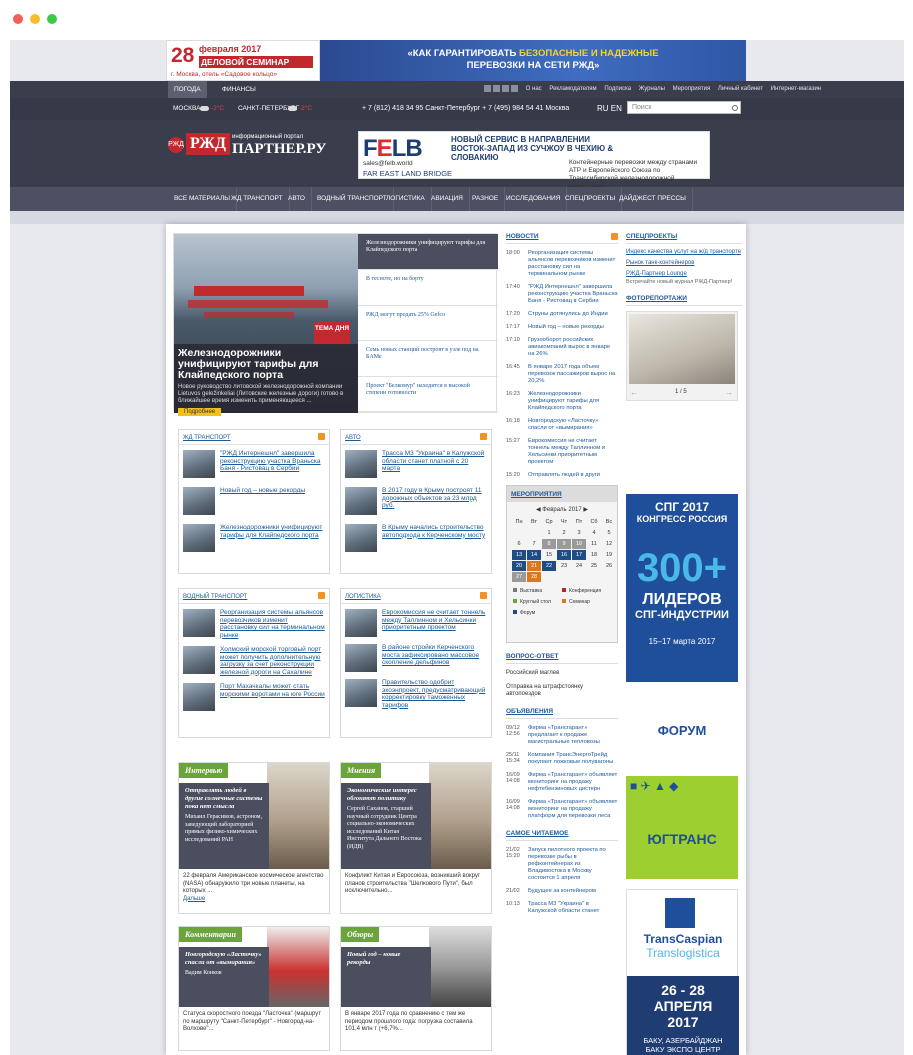 This screenshot has width=913, height=1055. What do you see at coordinates (519, 577) in the screenshot?
I see `calendar-day: 27` at bounding box center [519, 577].